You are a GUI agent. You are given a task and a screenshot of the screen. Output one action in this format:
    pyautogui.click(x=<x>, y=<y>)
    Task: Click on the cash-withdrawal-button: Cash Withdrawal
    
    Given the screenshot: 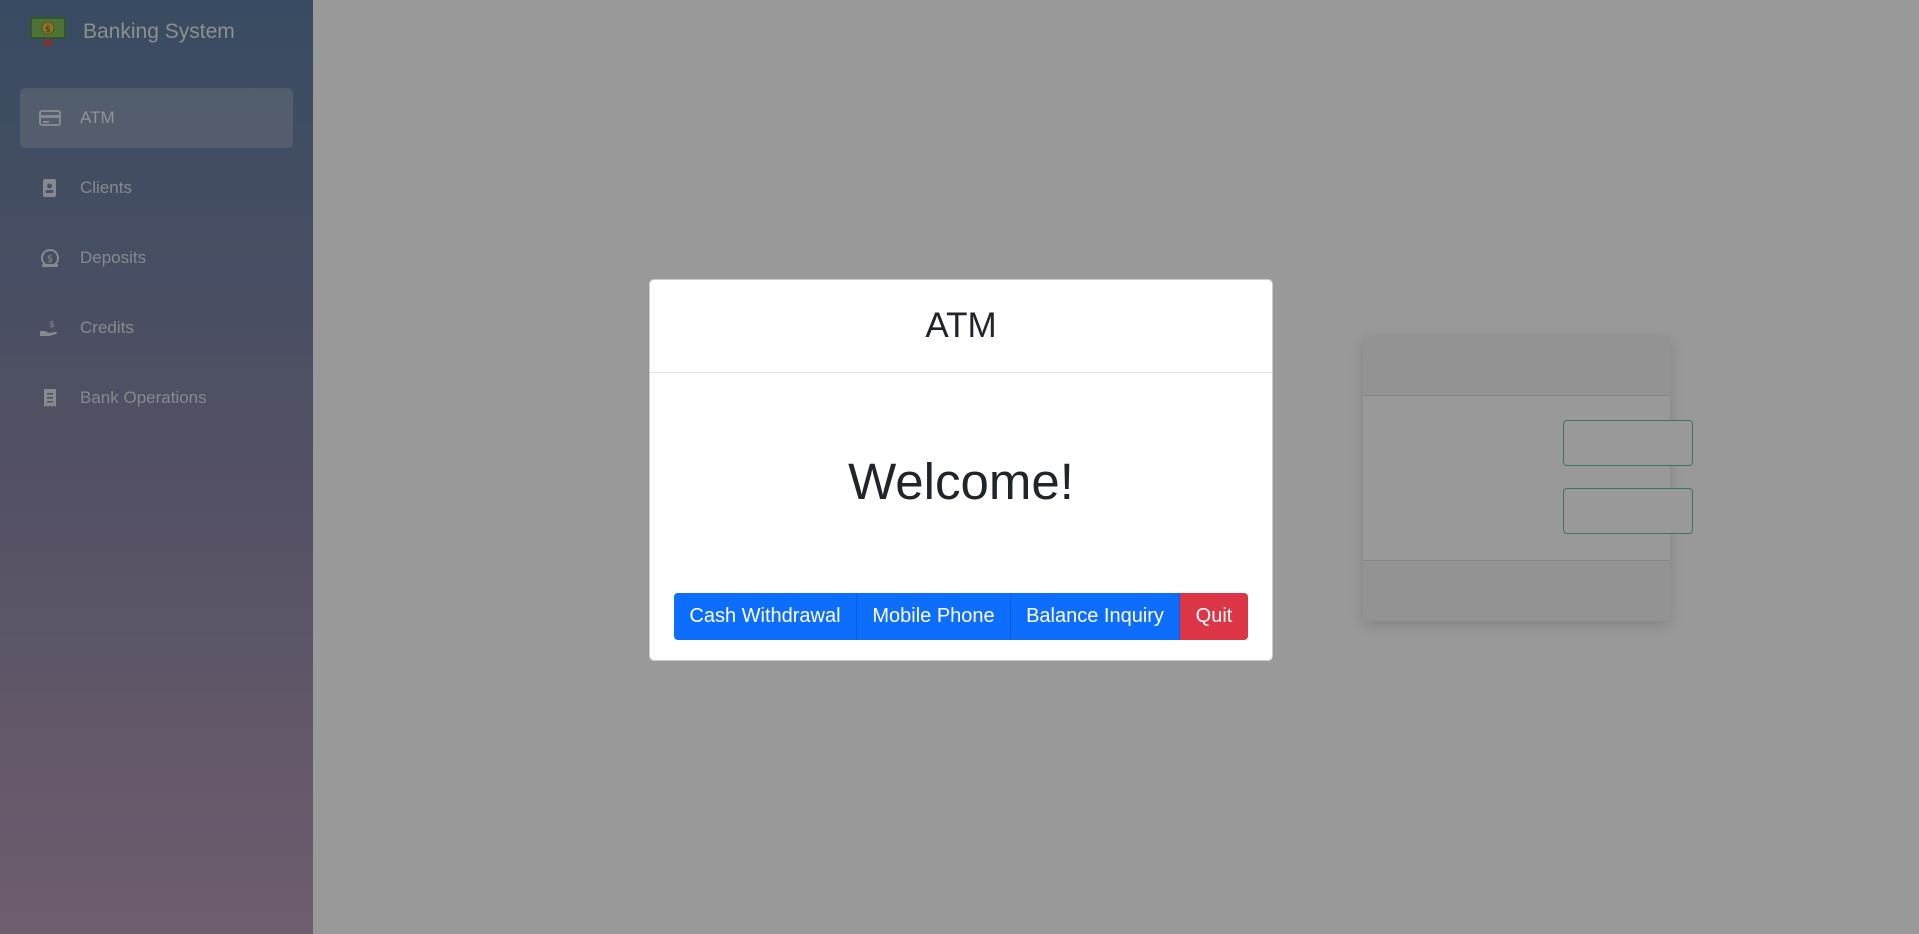 What is the action you would take?
    pyautogui.click(x=765, y=616)
    